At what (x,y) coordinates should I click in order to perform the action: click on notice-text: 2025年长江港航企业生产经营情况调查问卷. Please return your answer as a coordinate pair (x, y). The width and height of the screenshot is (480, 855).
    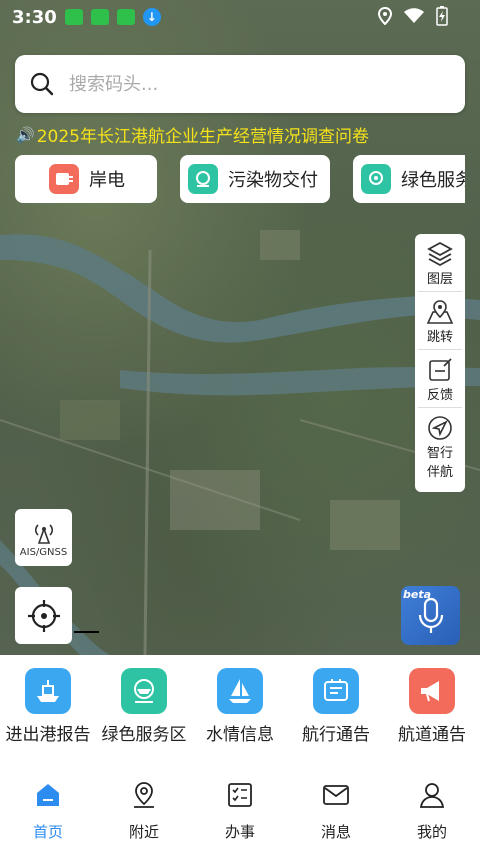
    Looking at the image, I should click on (202, 137).